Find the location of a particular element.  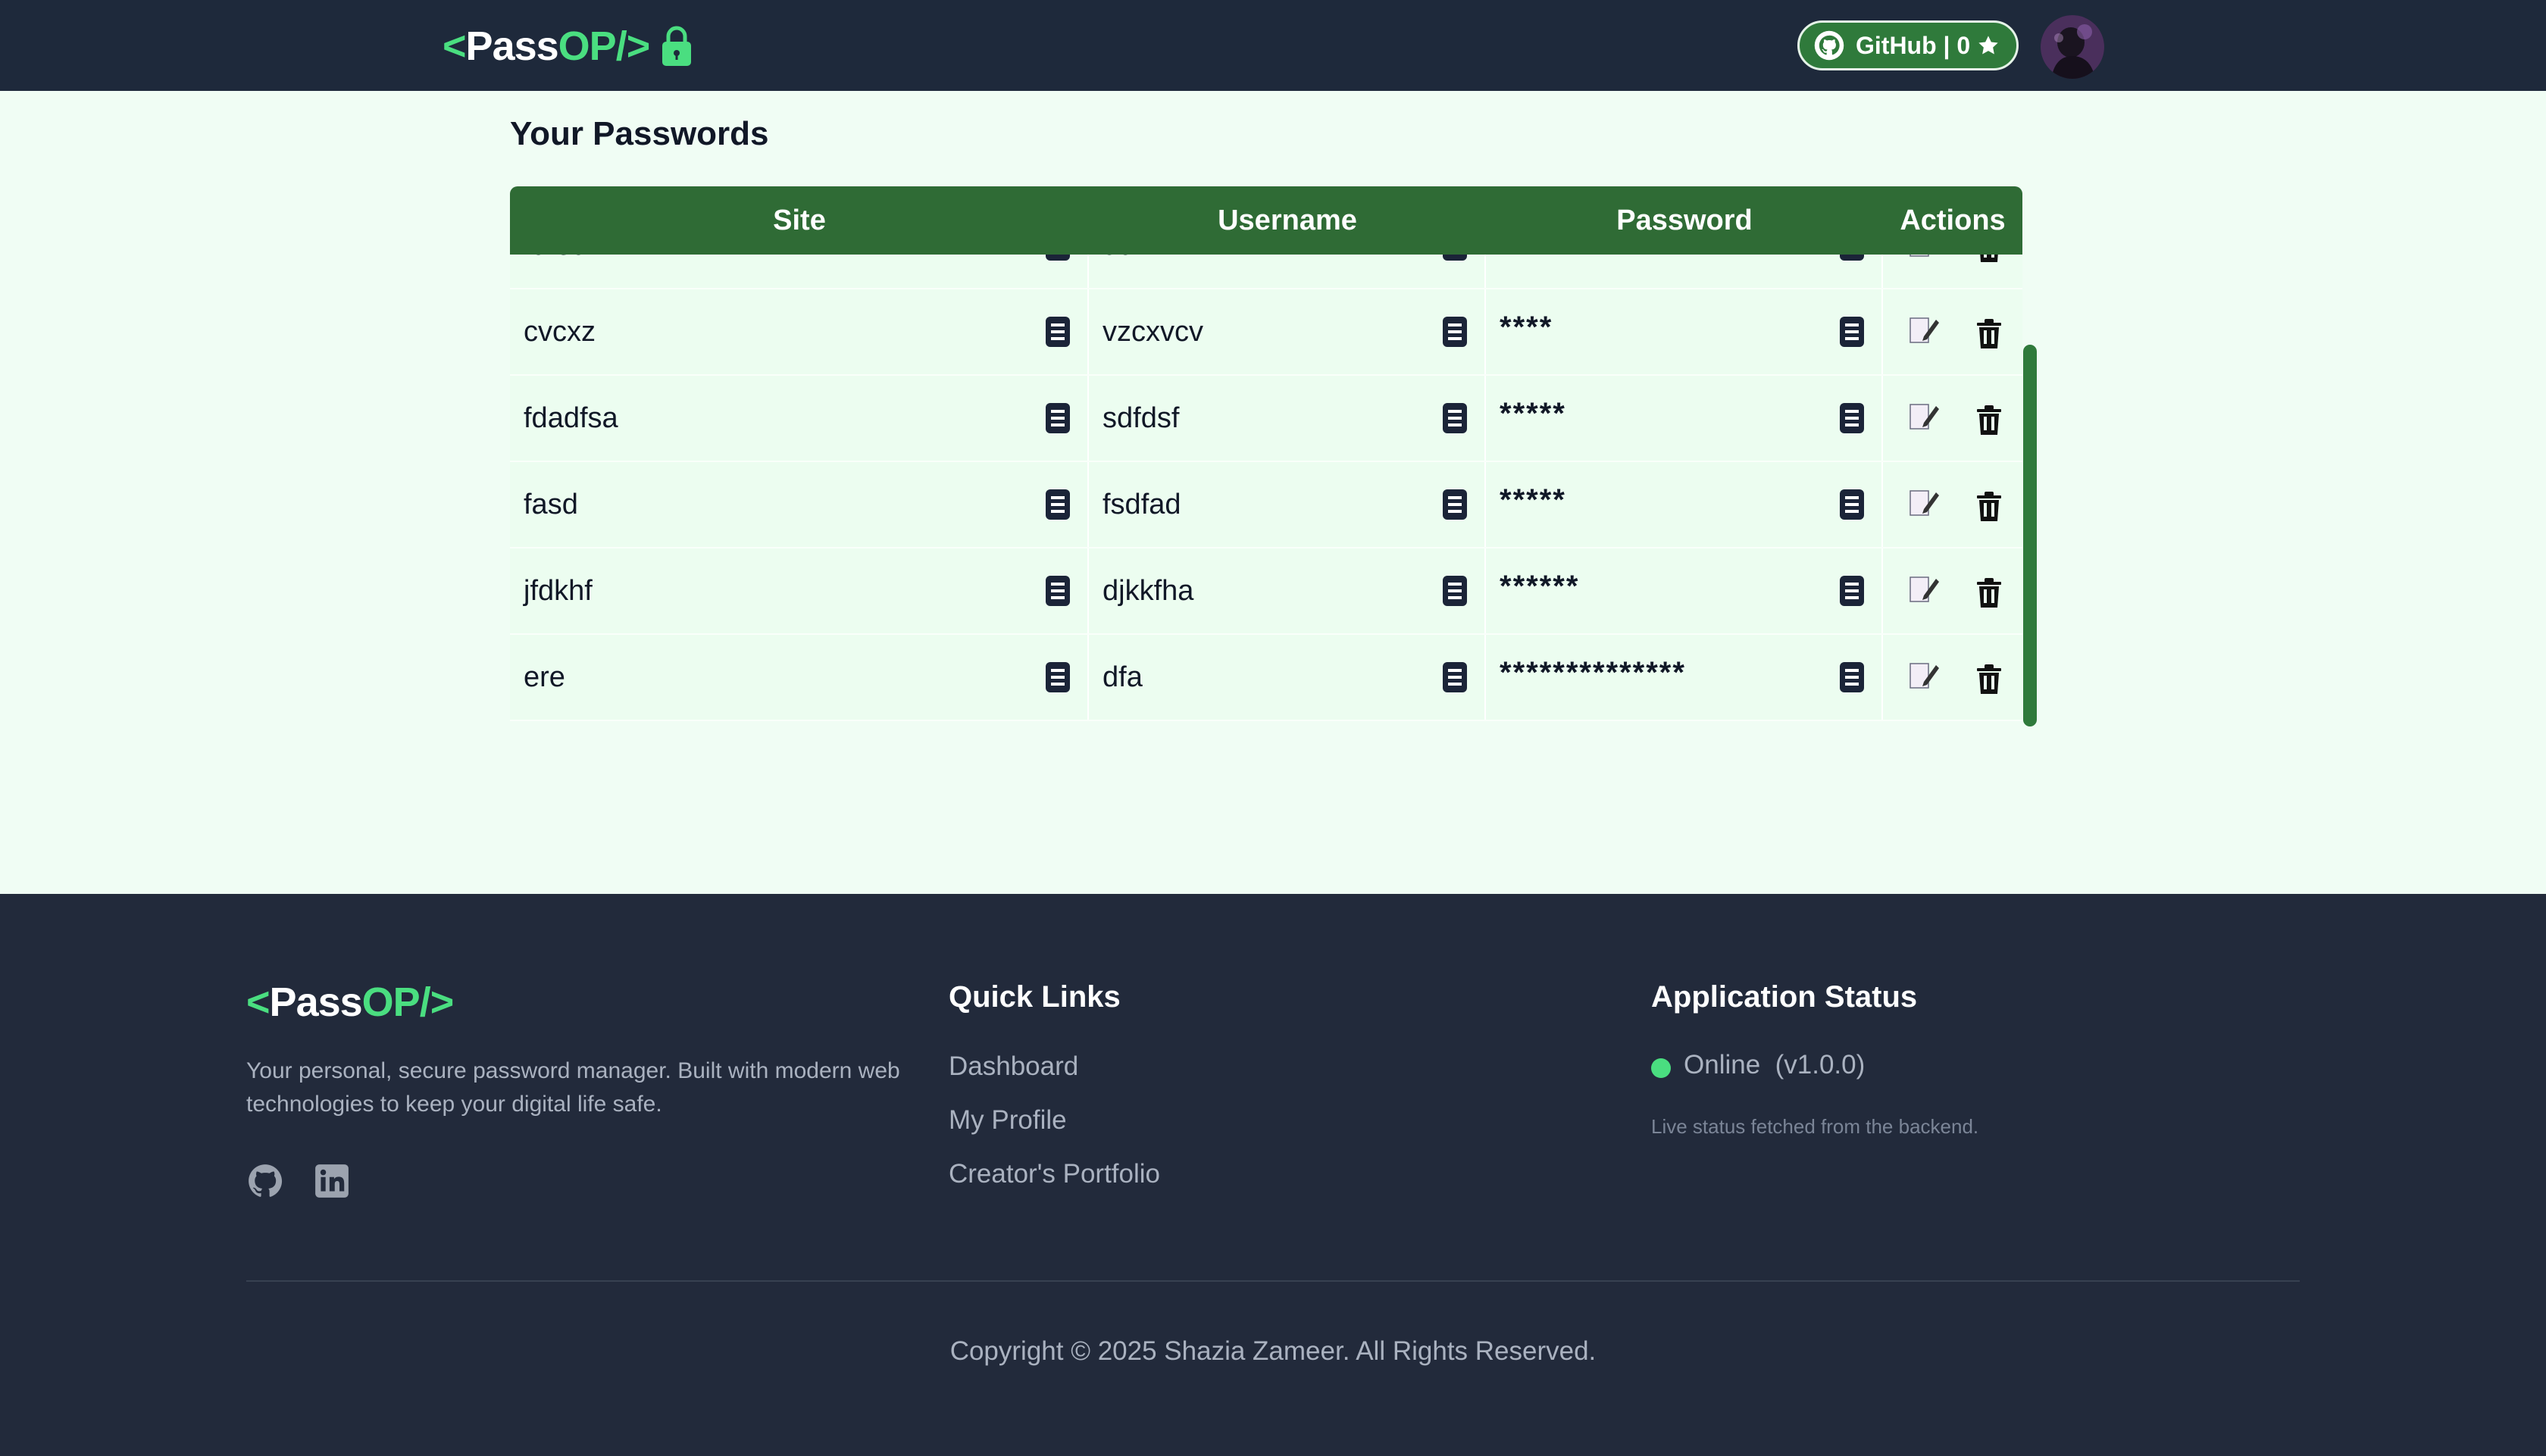

column-header-username: Username is located at coordinates (1287, 220).